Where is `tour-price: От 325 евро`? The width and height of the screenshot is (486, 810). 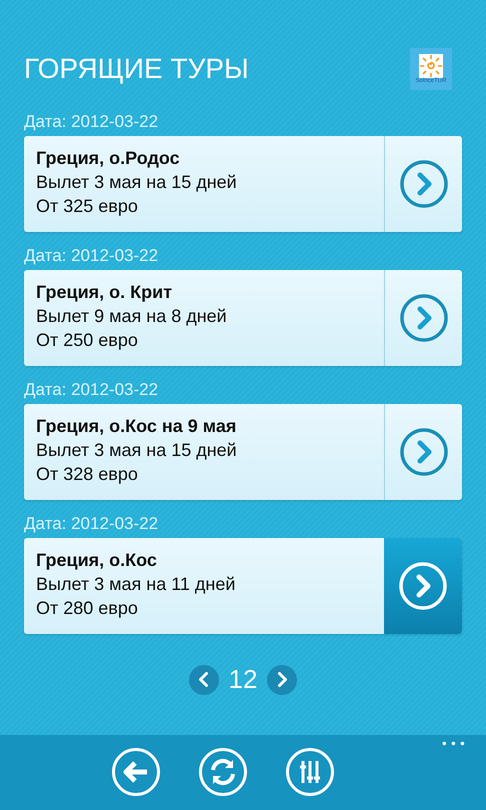
tour-price: От 325 евро is located at coordinates (87, 206).